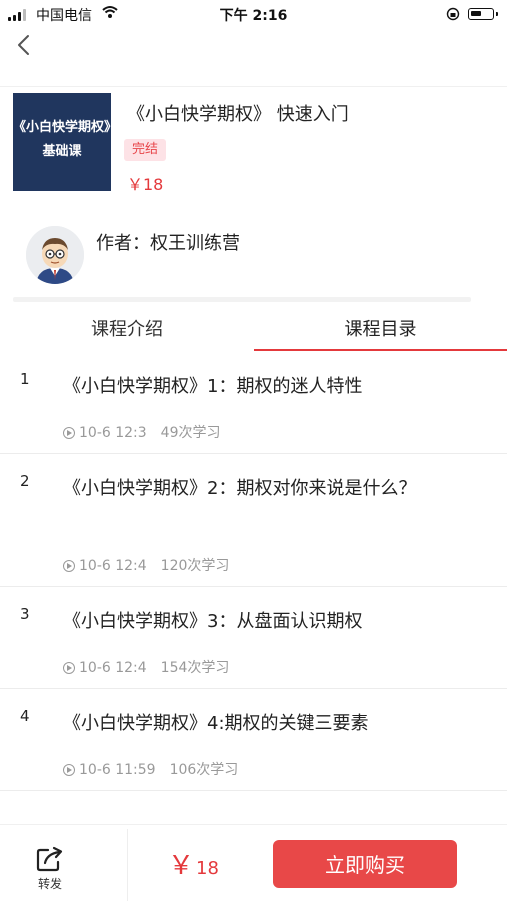 The image size is (507, 901). Describe the element at coordinates (213, 386) in the screenshot. I see `lesson-title: 《小白快学期权》1：期权的迷人特性` at that location.